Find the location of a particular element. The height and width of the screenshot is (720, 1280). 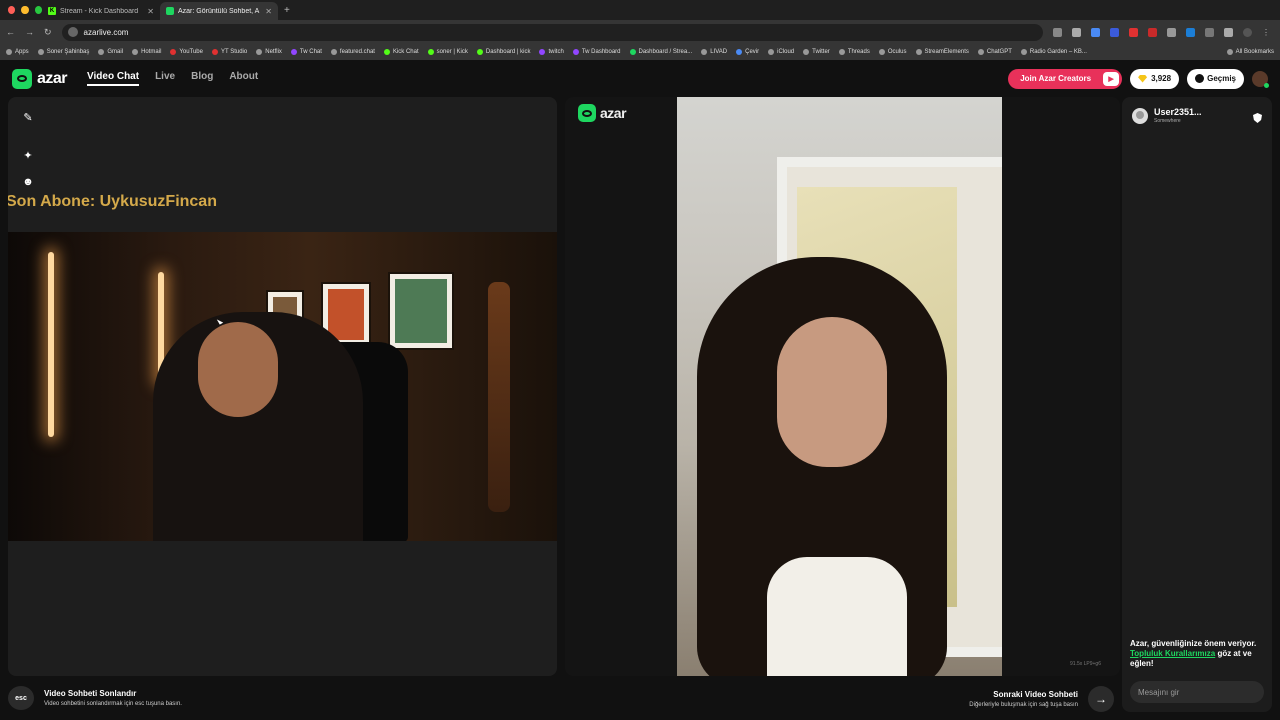

effects-sparkle-icon: ✦ is located at coordinates (28, 155).